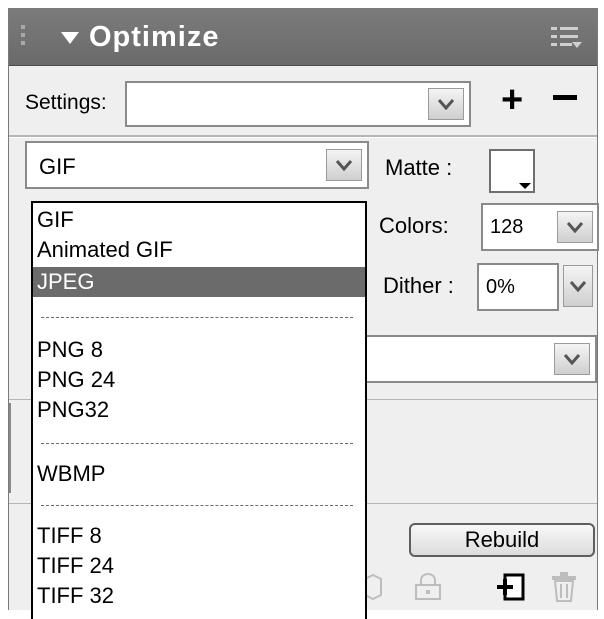 Image resolution: width=604 pixels, height=619 pixels. I want to click on dither-slider-button, so click(578, 286).